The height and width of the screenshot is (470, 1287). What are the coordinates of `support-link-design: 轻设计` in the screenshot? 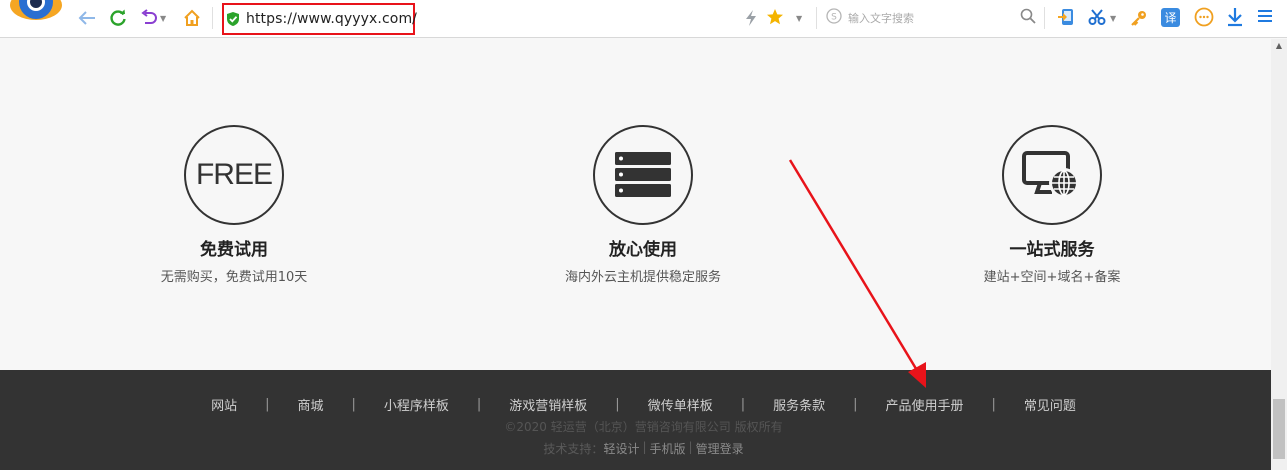 It's located at (621, 448).